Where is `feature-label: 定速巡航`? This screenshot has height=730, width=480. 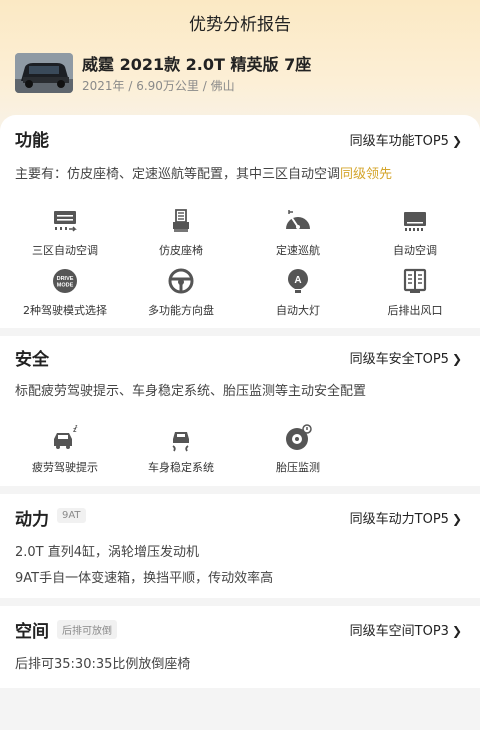
feature-label: 定速巡航 is located at coordinates (298, 250).